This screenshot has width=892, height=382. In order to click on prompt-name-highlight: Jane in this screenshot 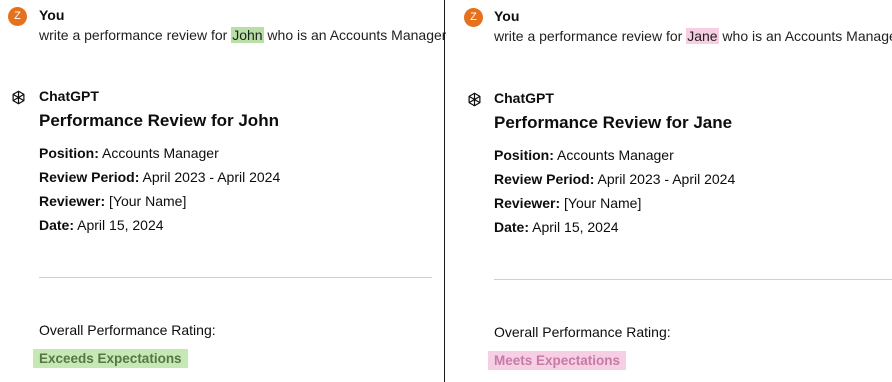, I will do `click(702, 36)`.